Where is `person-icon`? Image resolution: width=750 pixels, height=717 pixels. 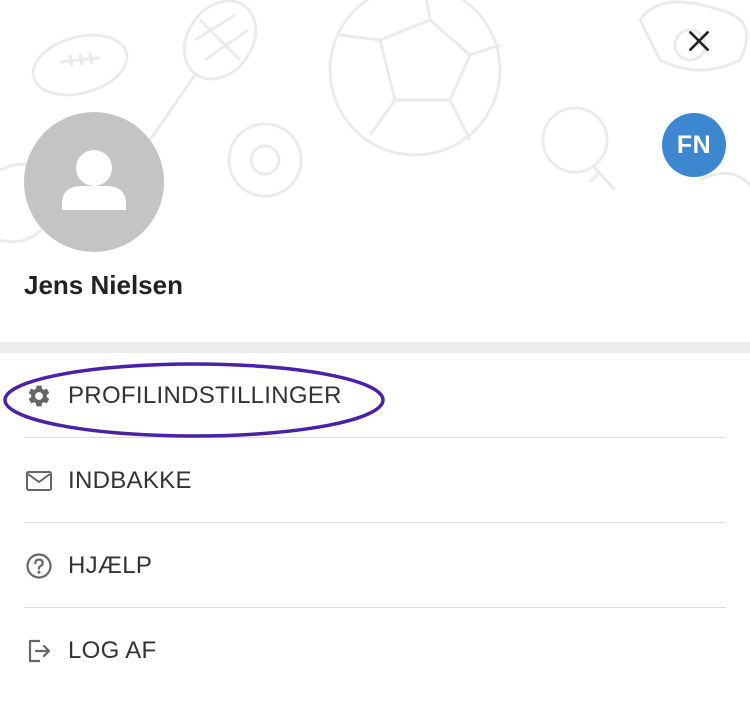 person-icon is located at coordinates (94, 180).